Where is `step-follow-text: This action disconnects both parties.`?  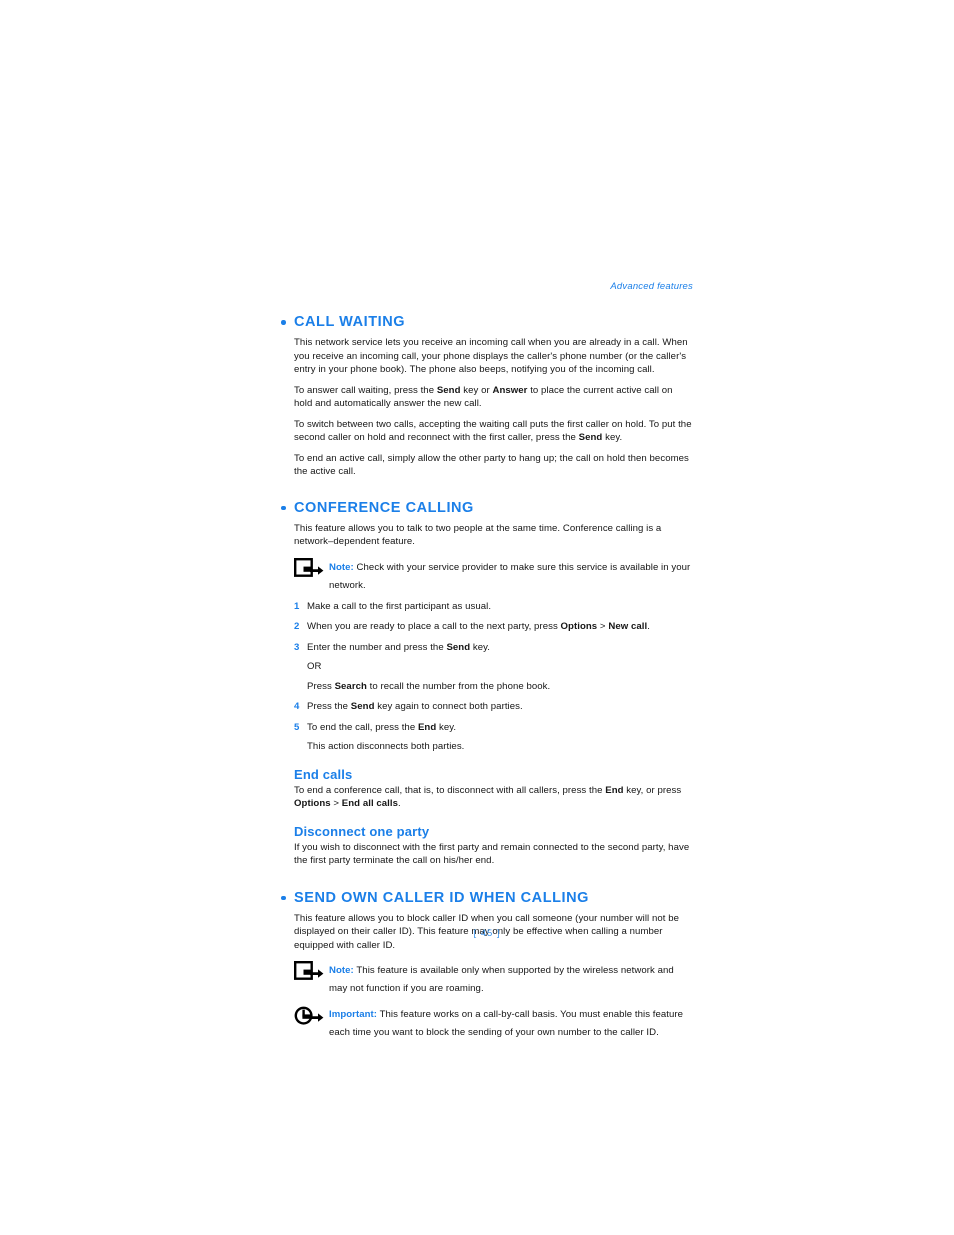 step-follow-text: This action disconnects both parties. is located at coordinates (386, 747).